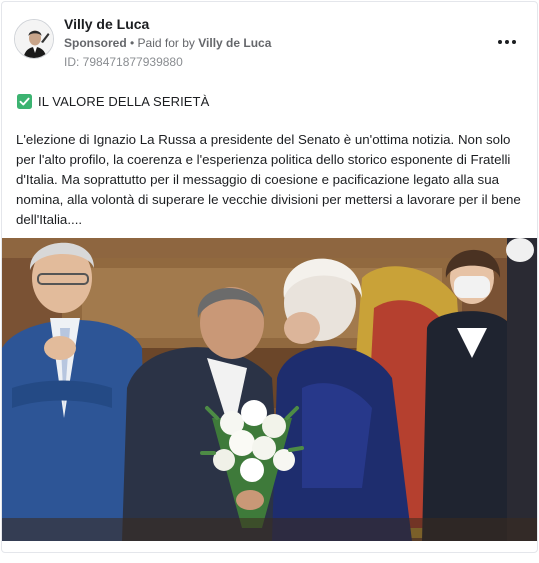 The height and width of the screenshot is (563, 539). I want to click on headline-text: IL VALORE DELLA SERIETÀ, so click(124, 101).